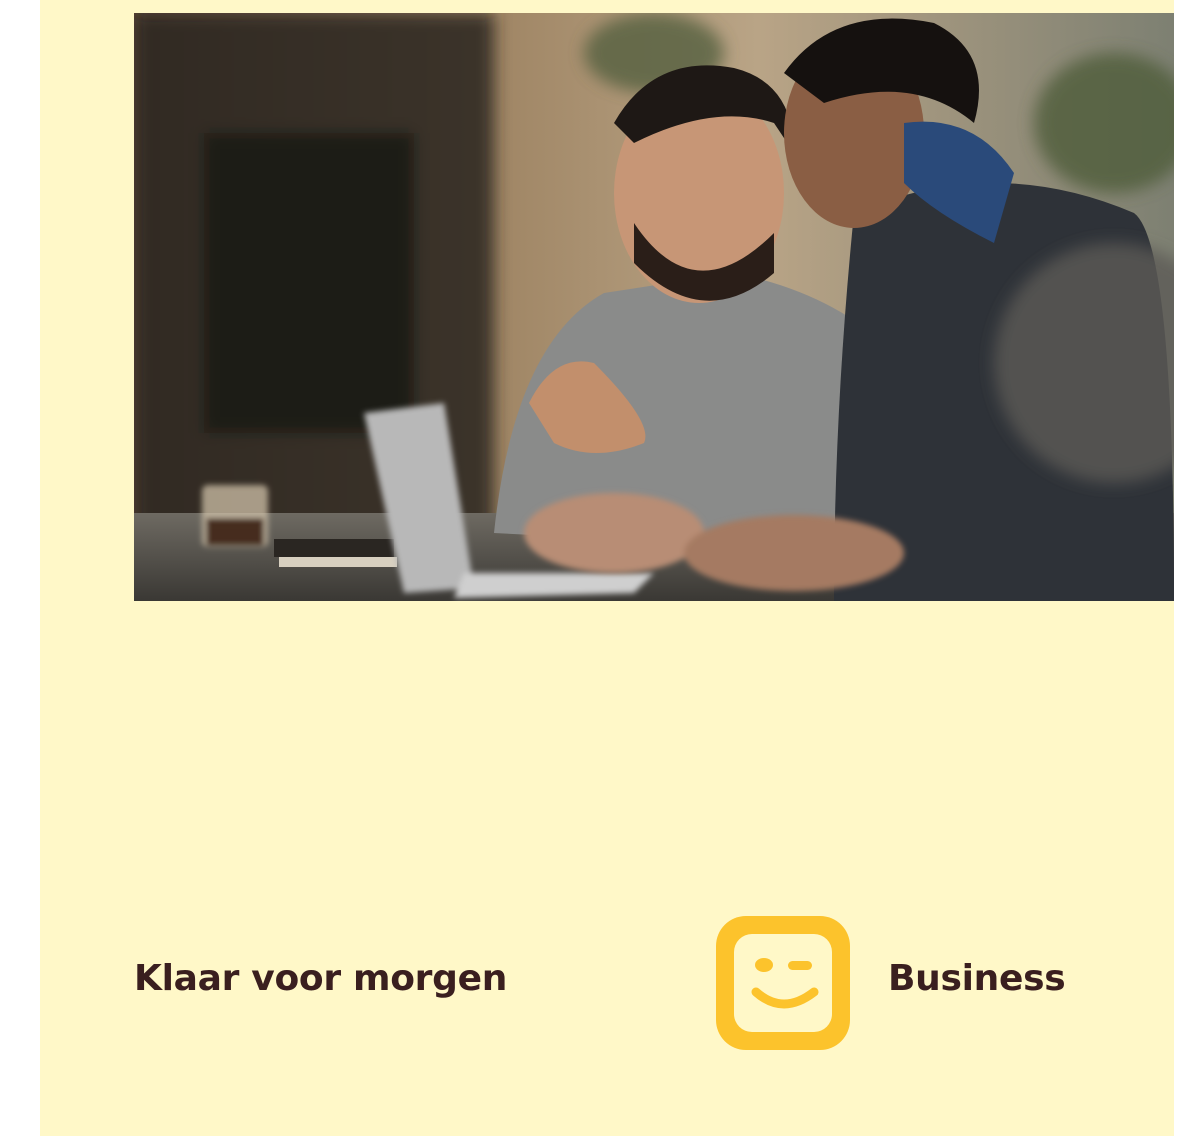 Image resolution: width=1193 pixels, height=1136 pixels. What do you see at coordinates (783, 983) in the screenshot?
I see `smiley-wink-icon` at bounding box center [783, 983].